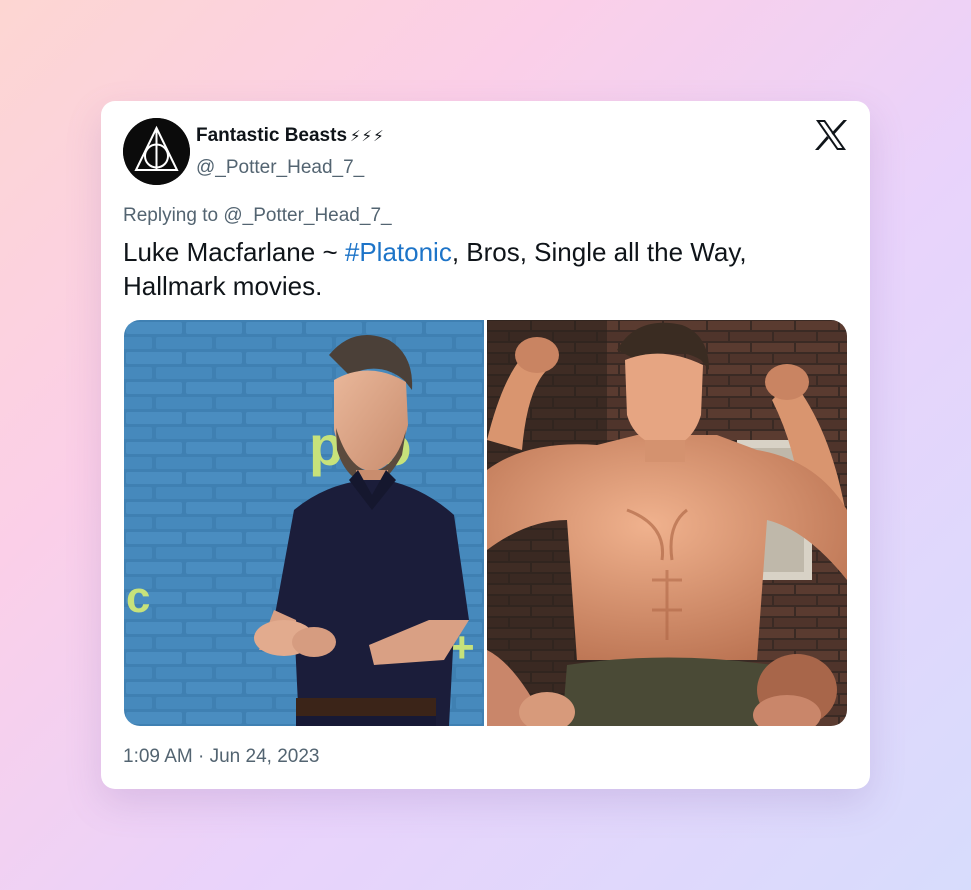  Describe the element at coordinates (398, 252) in the screenshot. I see `hashtag-link: #Platonic` at that location.